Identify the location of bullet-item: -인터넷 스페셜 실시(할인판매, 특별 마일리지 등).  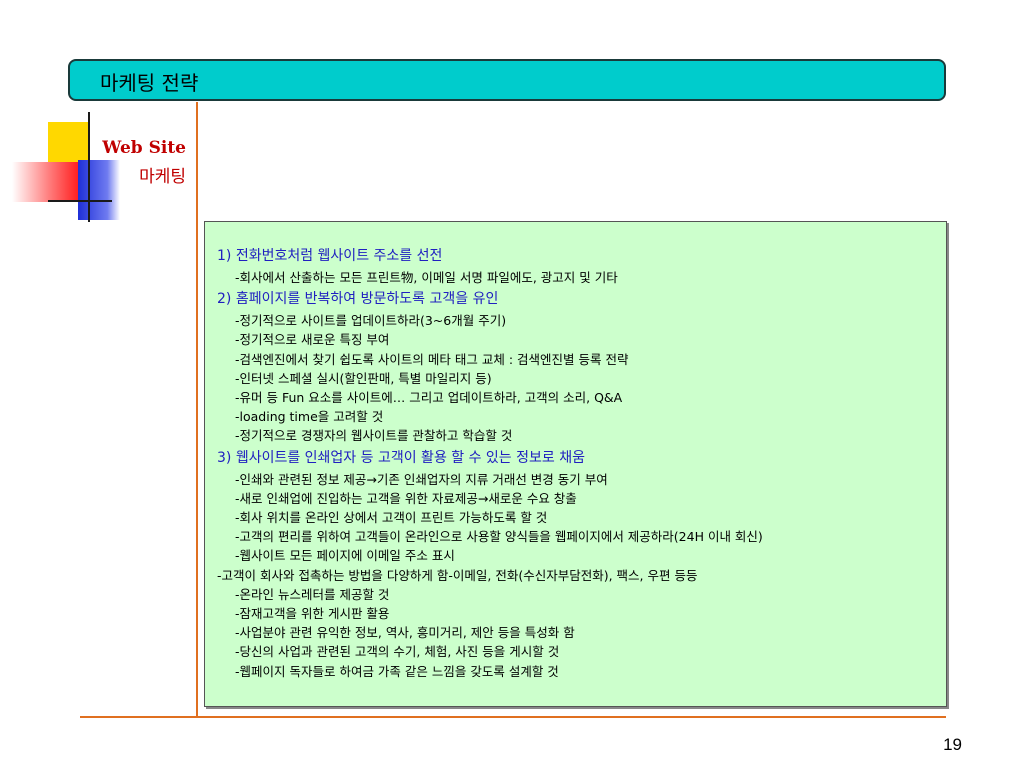
(363, 378).